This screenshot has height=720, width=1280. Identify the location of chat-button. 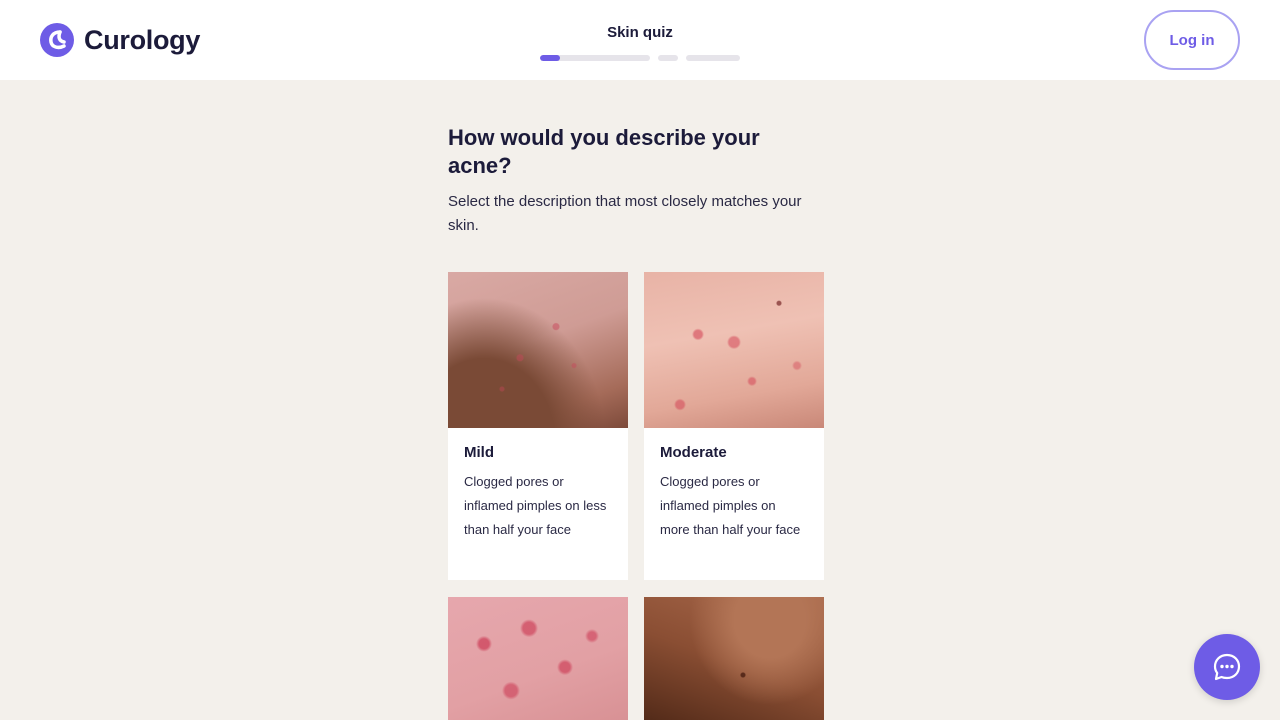
(1227, 667).